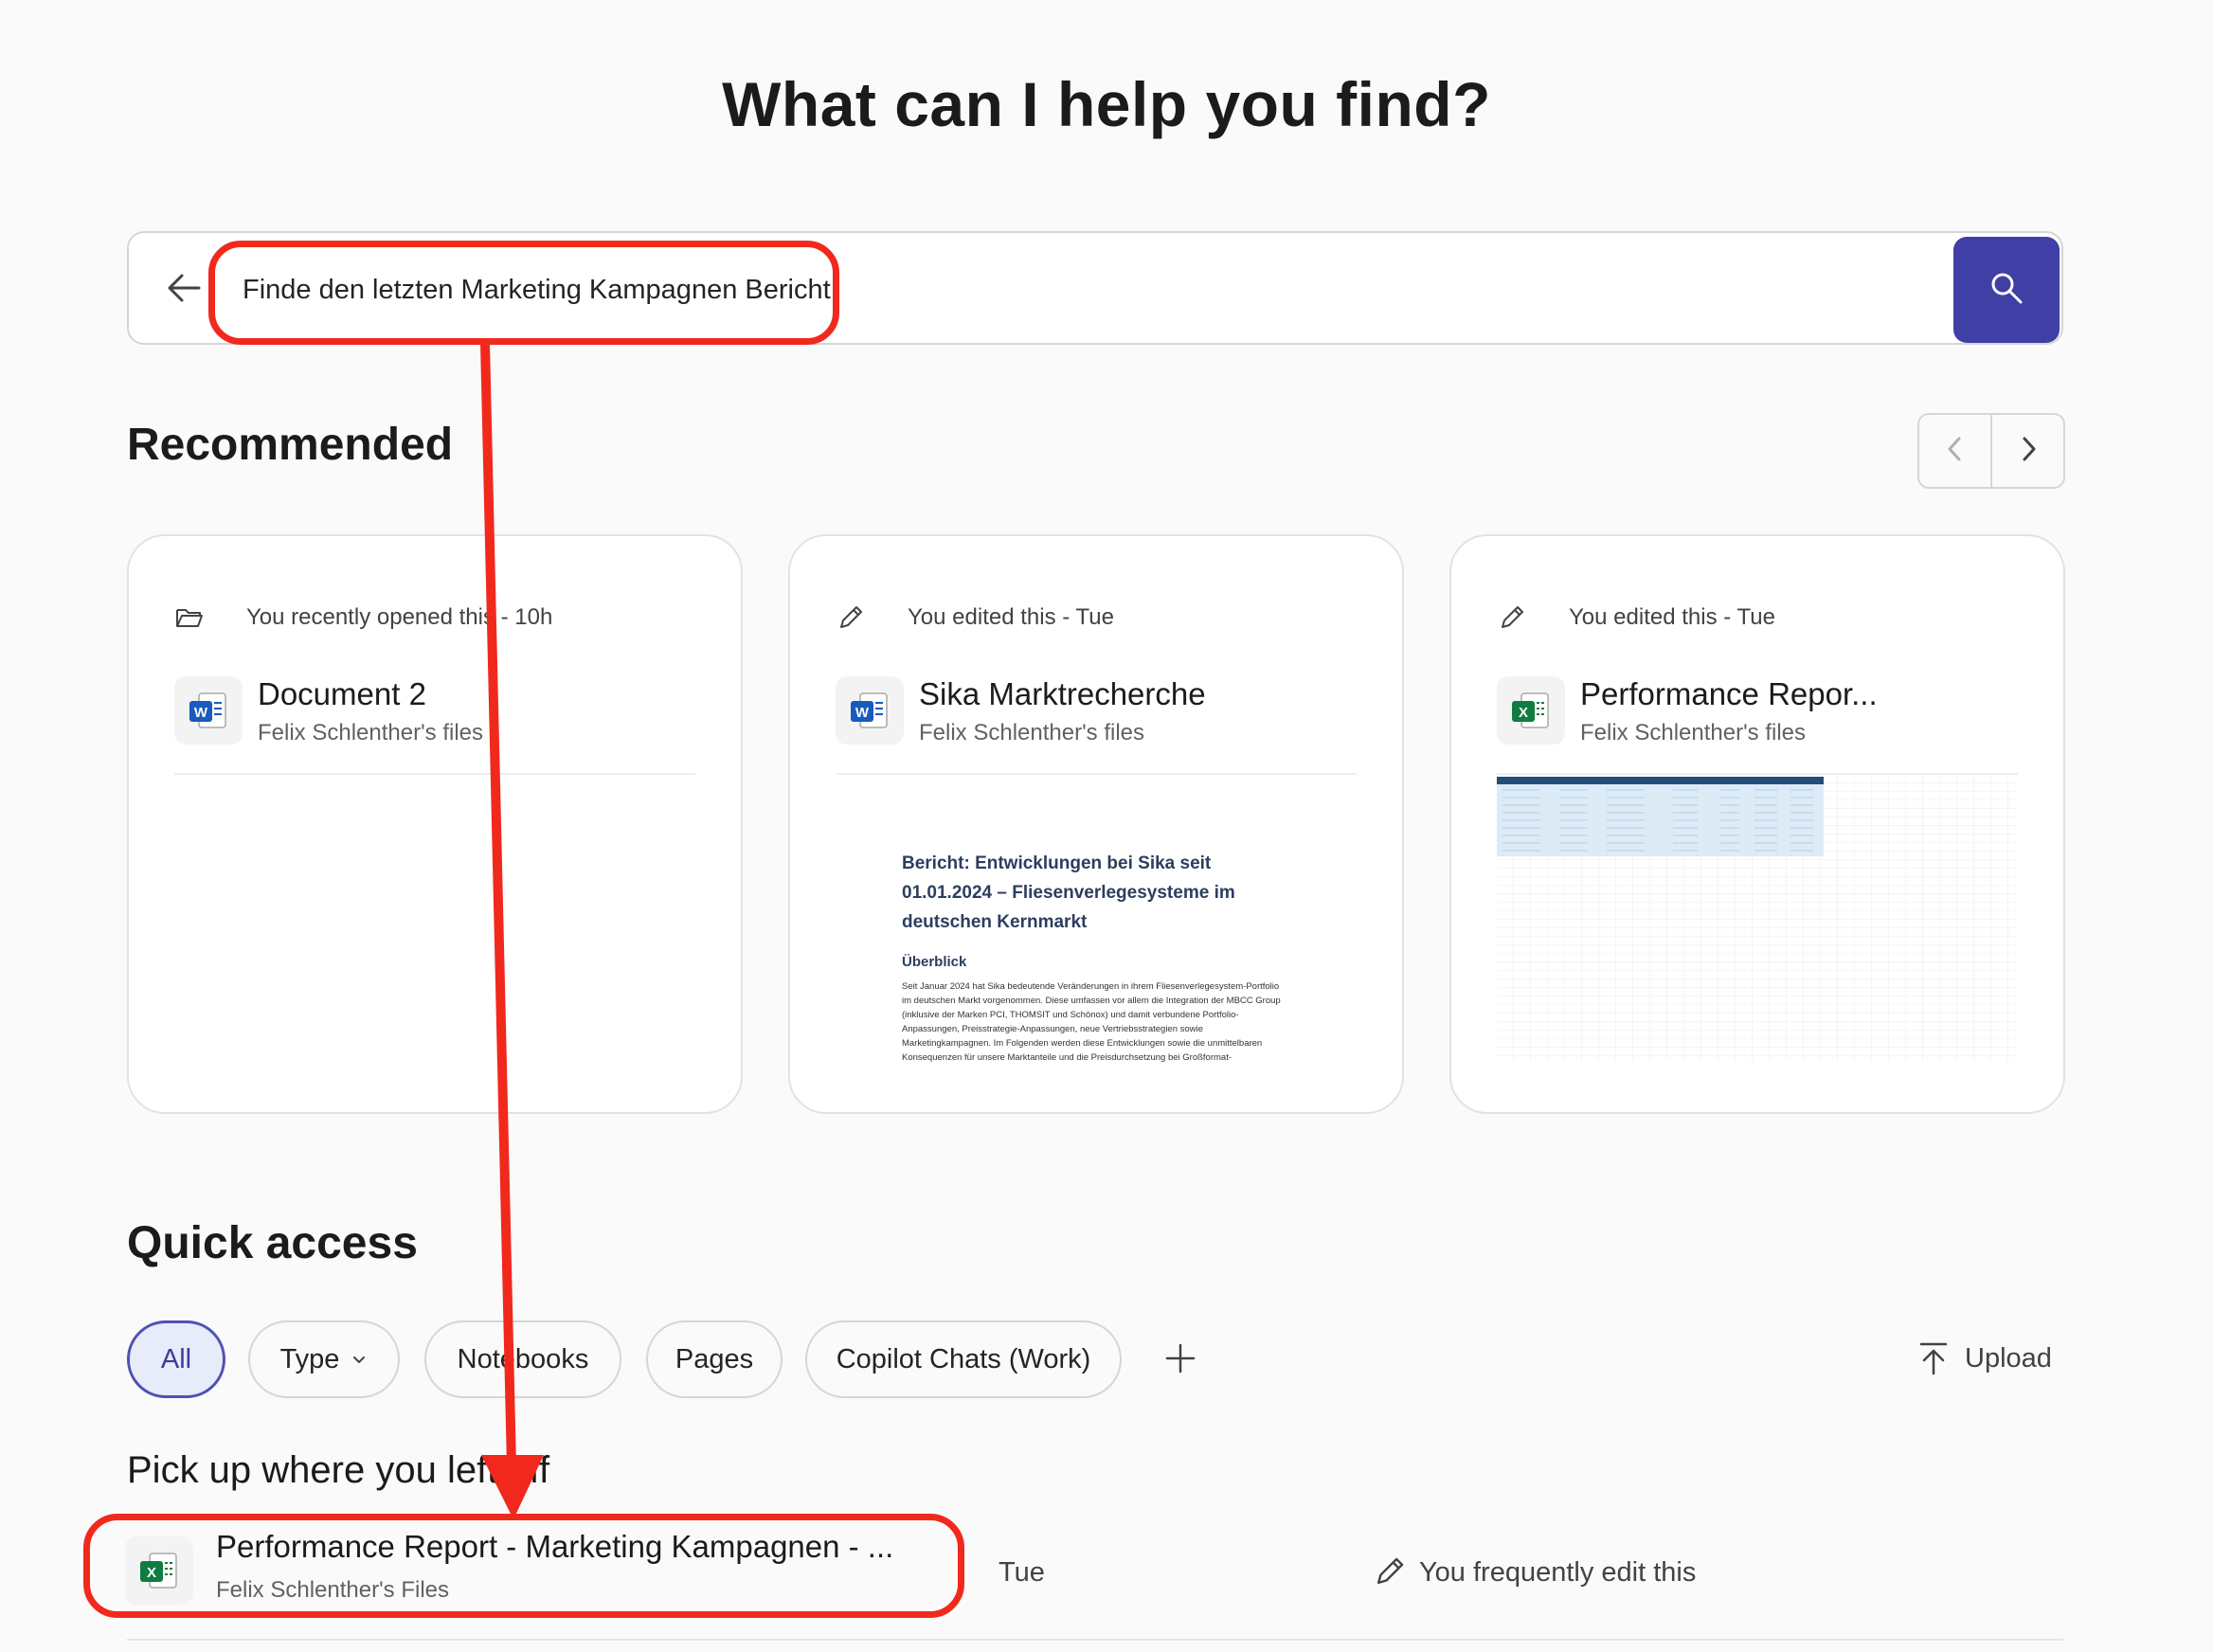 The width and height of the screenshot is (2213, 1652). Describe the element at coordinates (934, 962) in the screenshot. I see `preview-subheading: Überblick` at that location.